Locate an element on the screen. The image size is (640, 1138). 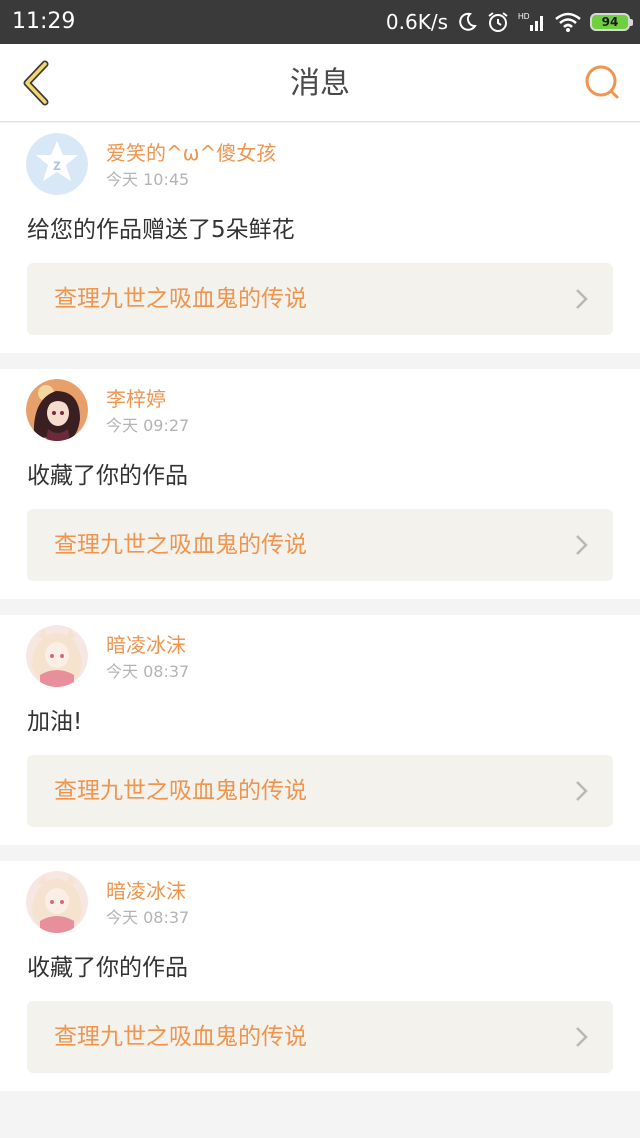
moon-icon is located at coordinates (467, 22).